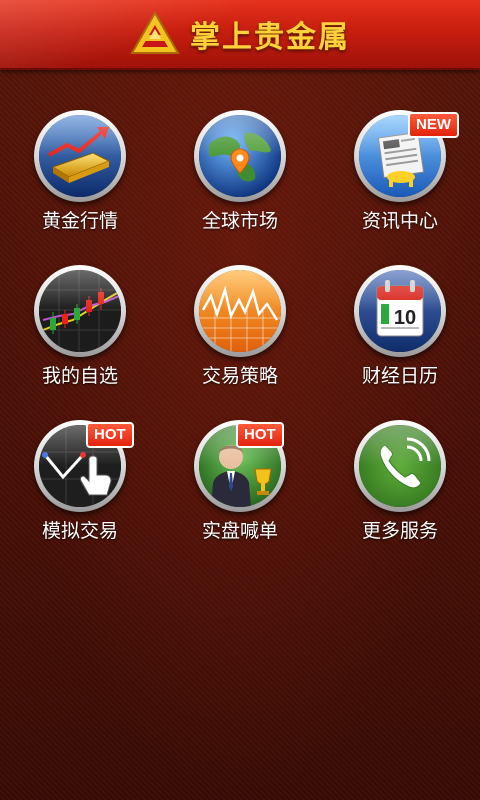  What do you see at coordinates (399, 376) in the screenshot?
I see `menu-item-label: 财经日历` at bounding box center [399, 376].